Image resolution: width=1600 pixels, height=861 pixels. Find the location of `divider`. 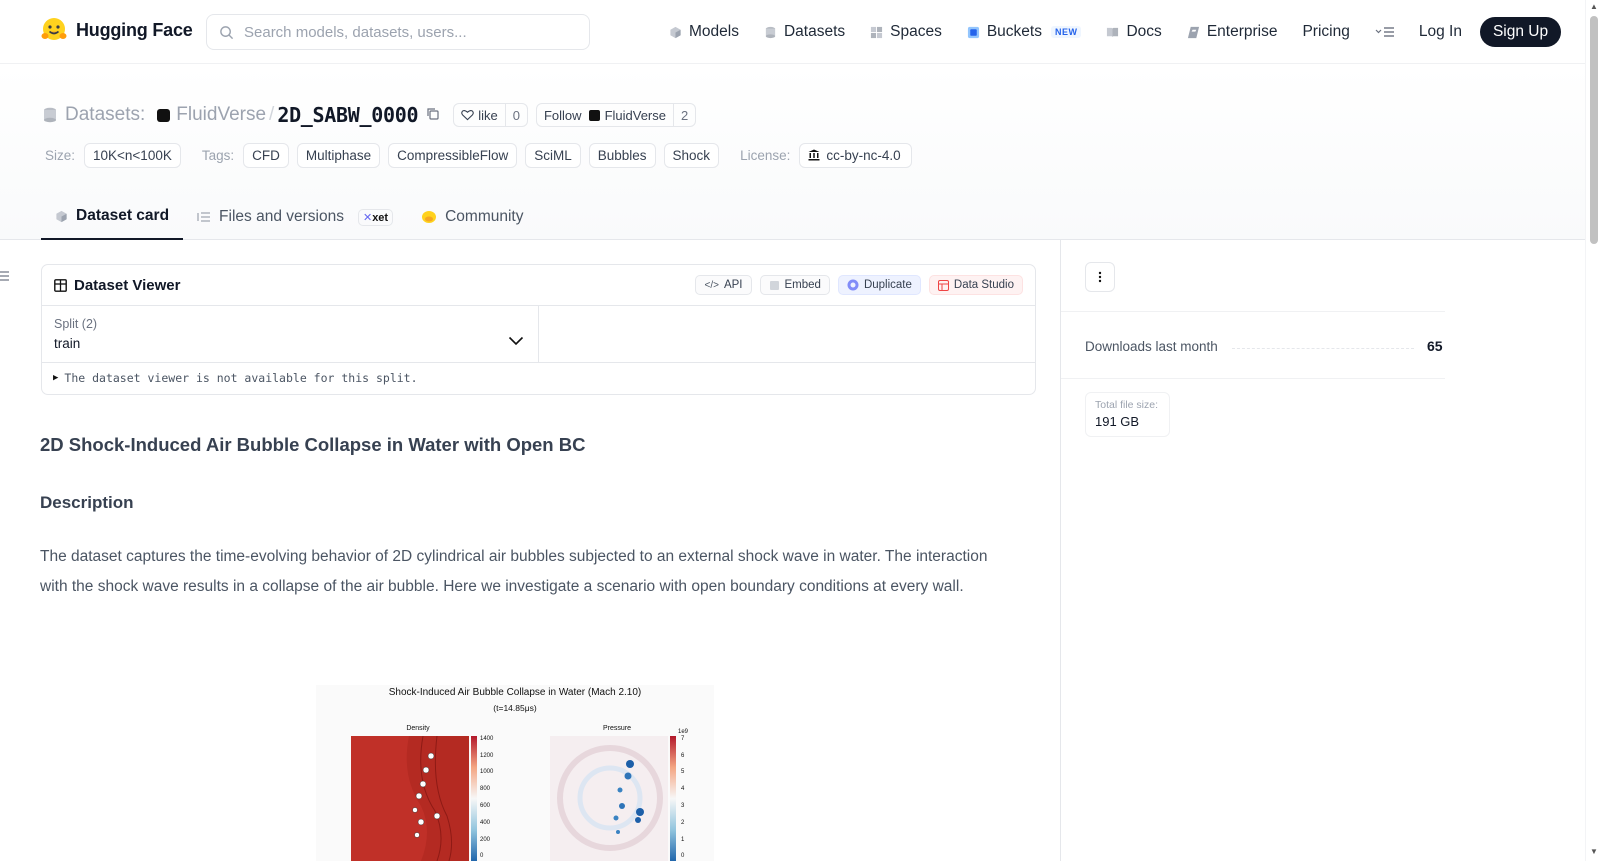

divider is located at coordinates (1253, 378).